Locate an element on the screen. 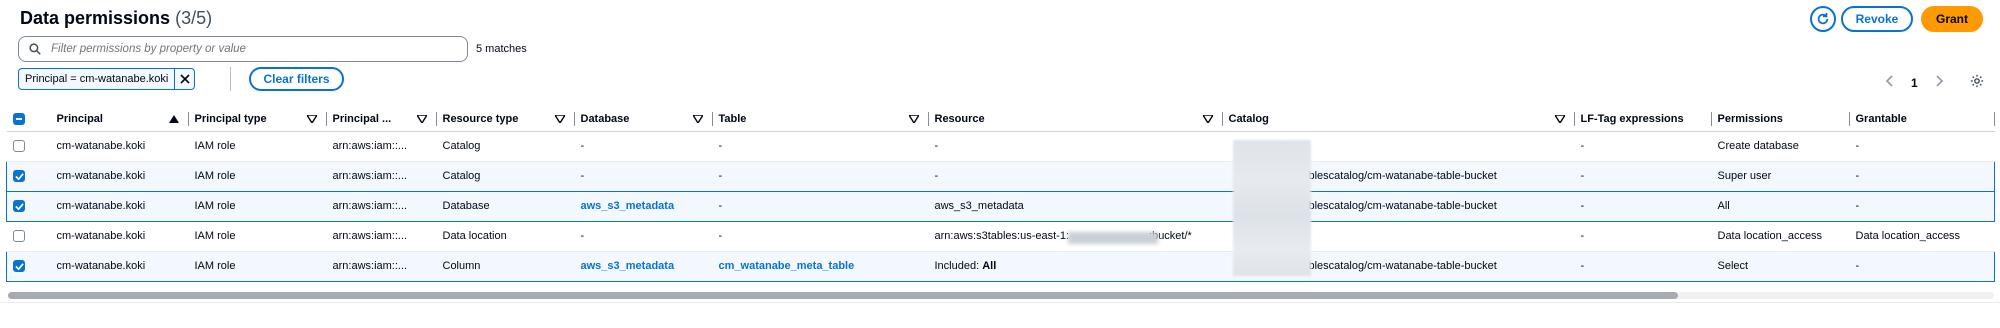  redacted-catalog-id is located at coordinates (1272, 208).